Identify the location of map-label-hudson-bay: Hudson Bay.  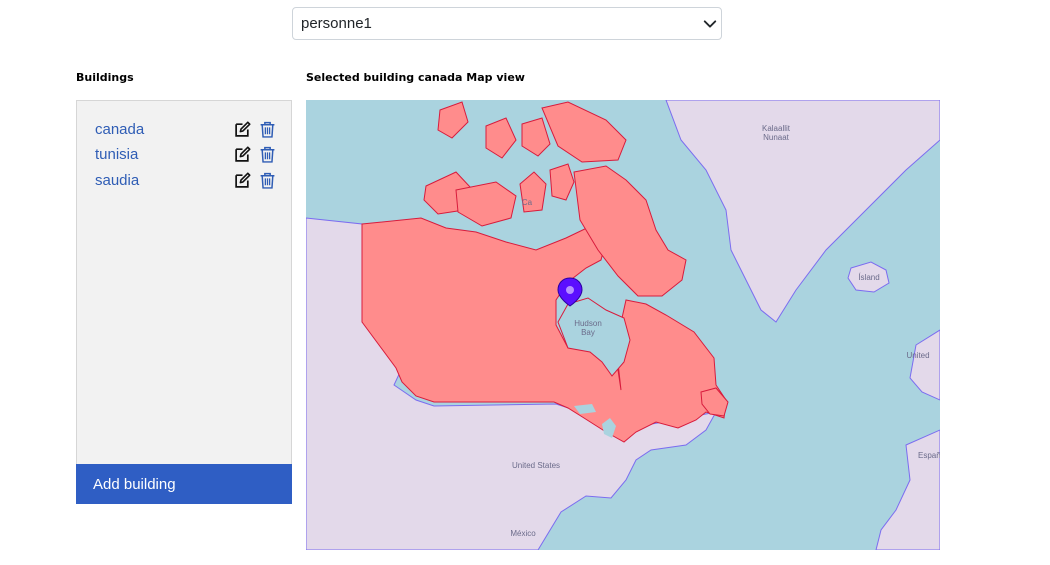
(588, 328).